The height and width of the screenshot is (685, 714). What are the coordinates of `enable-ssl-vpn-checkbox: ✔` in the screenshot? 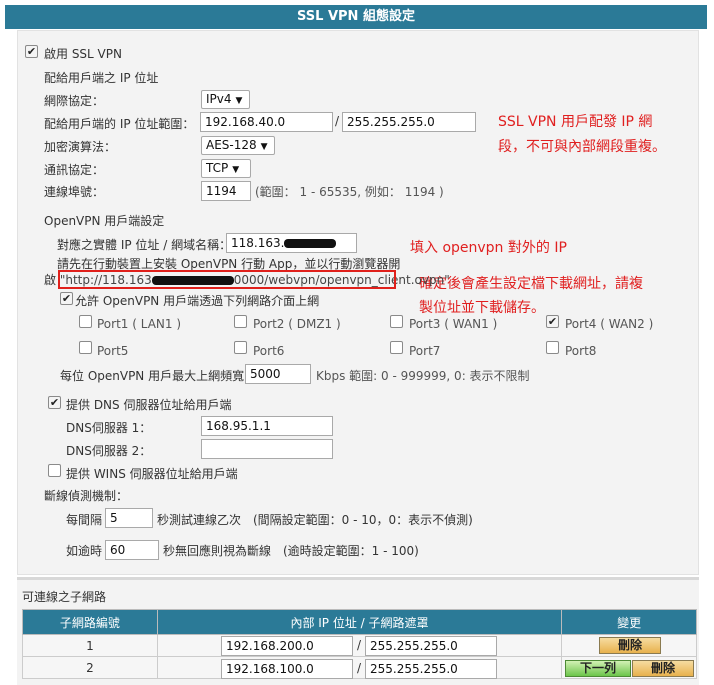 It's located at (31, 51).